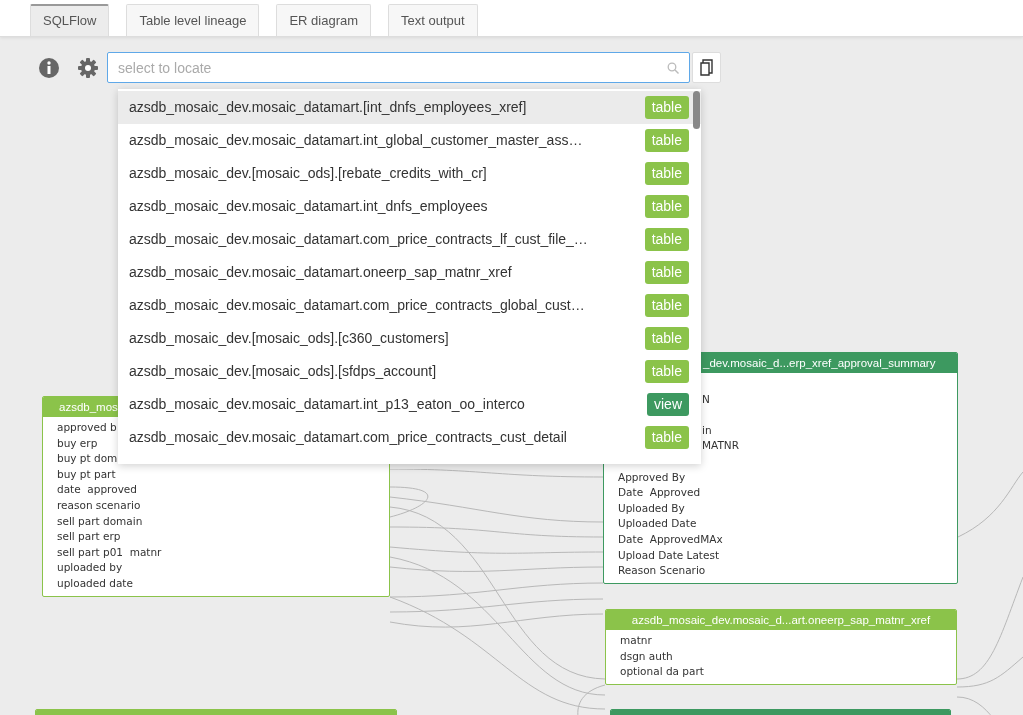  Describe the element at coordinates (308, 206) in the screenshot. I see `item-label: azsdb_mosaic_dev.mosaic_datamart.int_dnfs_employees` at that location.